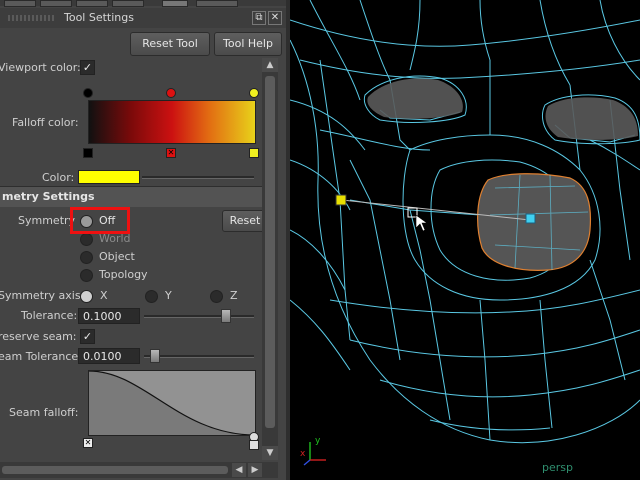  I want to click on gradient-handle-yellow, so click(254, 153).